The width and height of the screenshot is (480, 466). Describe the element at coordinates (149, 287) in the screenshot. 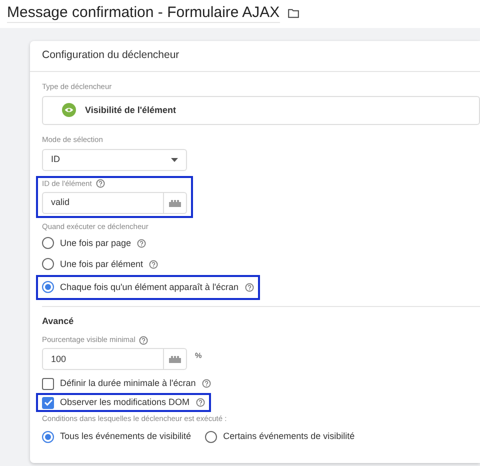

I see `option-label: Chaque fois qu'un élément apparaît à l'écran` at that location.